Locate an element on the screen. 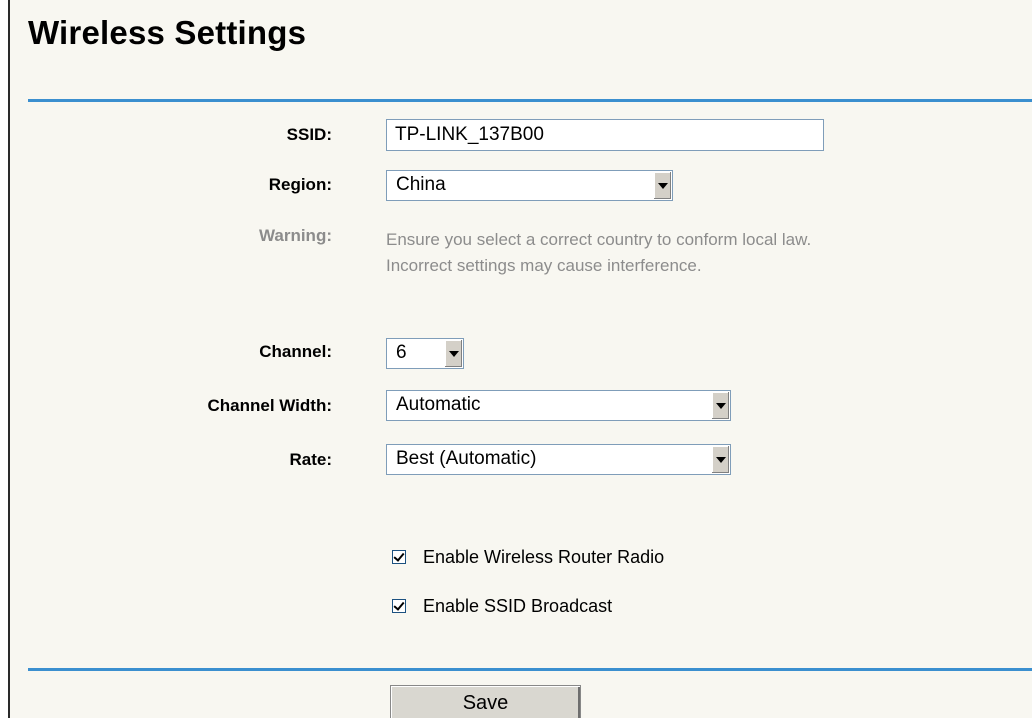 Image resolution: width=1032 pixels, height=718 pixels. bottom-divider is located at coordinates (530, 669).